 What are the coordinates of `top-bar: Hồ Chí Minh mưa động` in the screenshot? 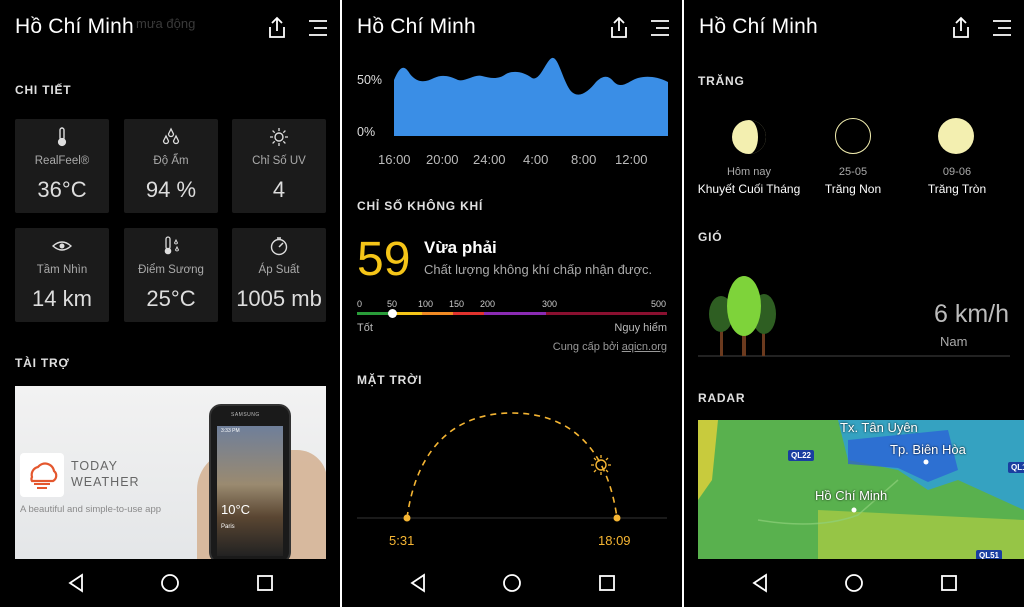 It's located at (170, 28).